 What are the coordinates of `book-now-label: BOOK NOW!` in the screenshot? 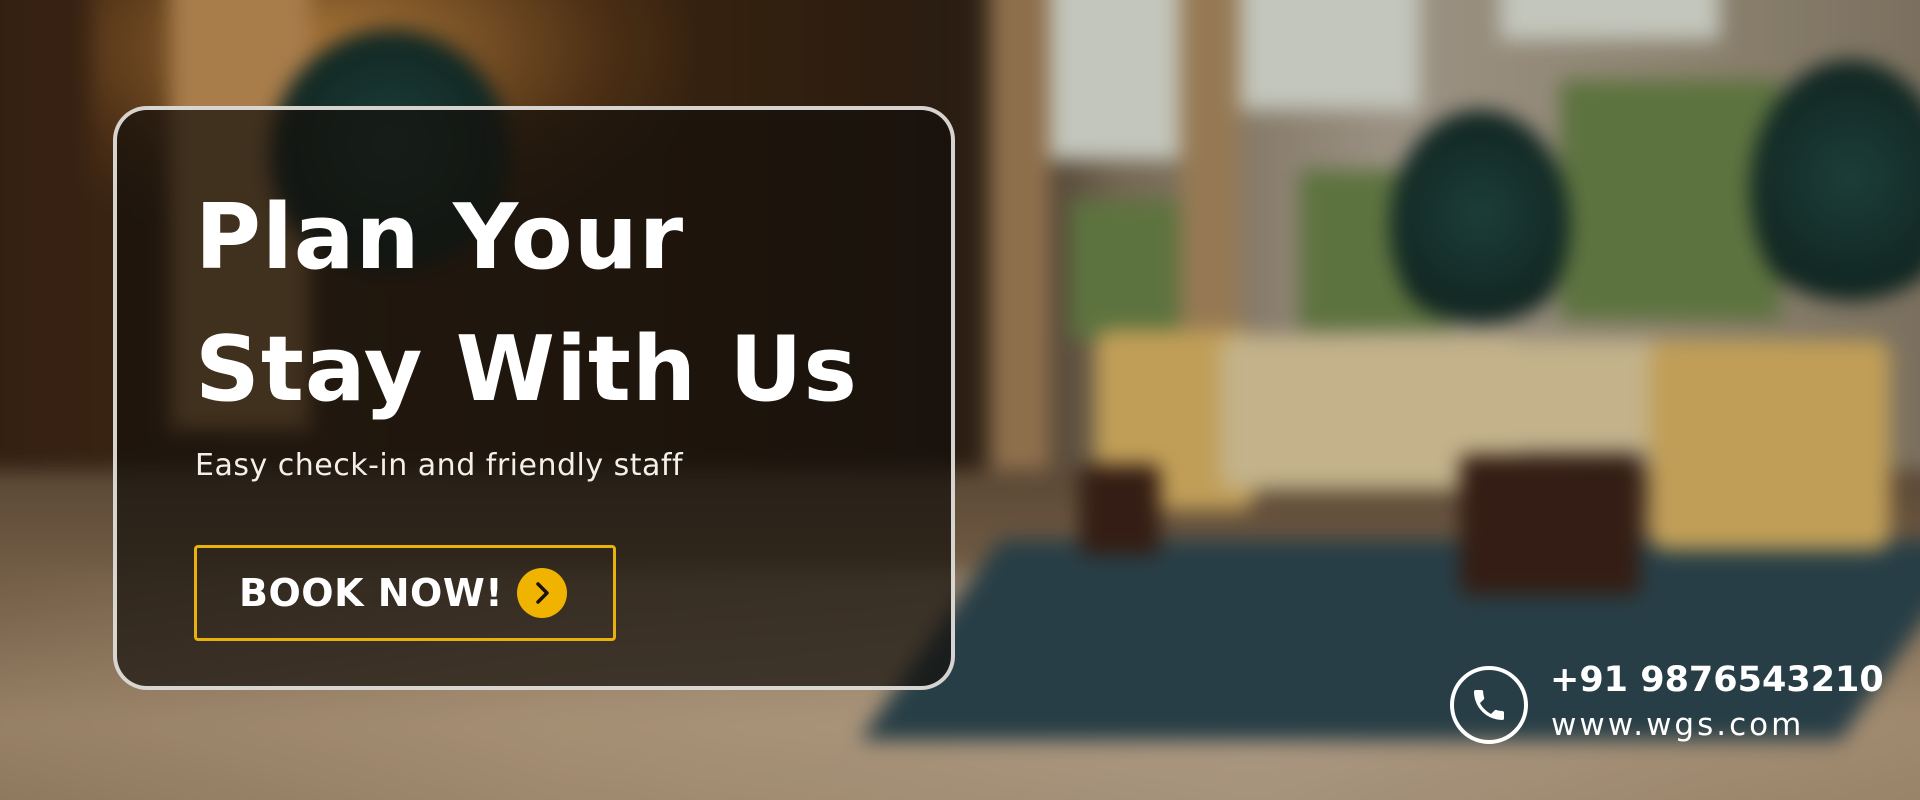 It's located at (371, 593).